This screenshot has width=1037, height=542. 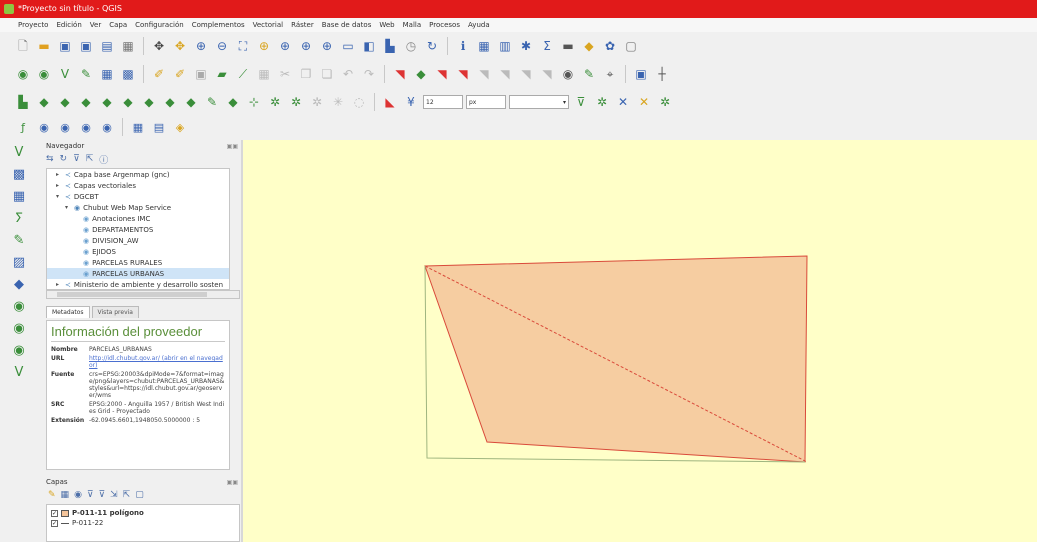 What do you see at coordinates (68, 312) in the screenshot?
I see `tab-metadatos: Metadatos` at bounding box center [68, 312].